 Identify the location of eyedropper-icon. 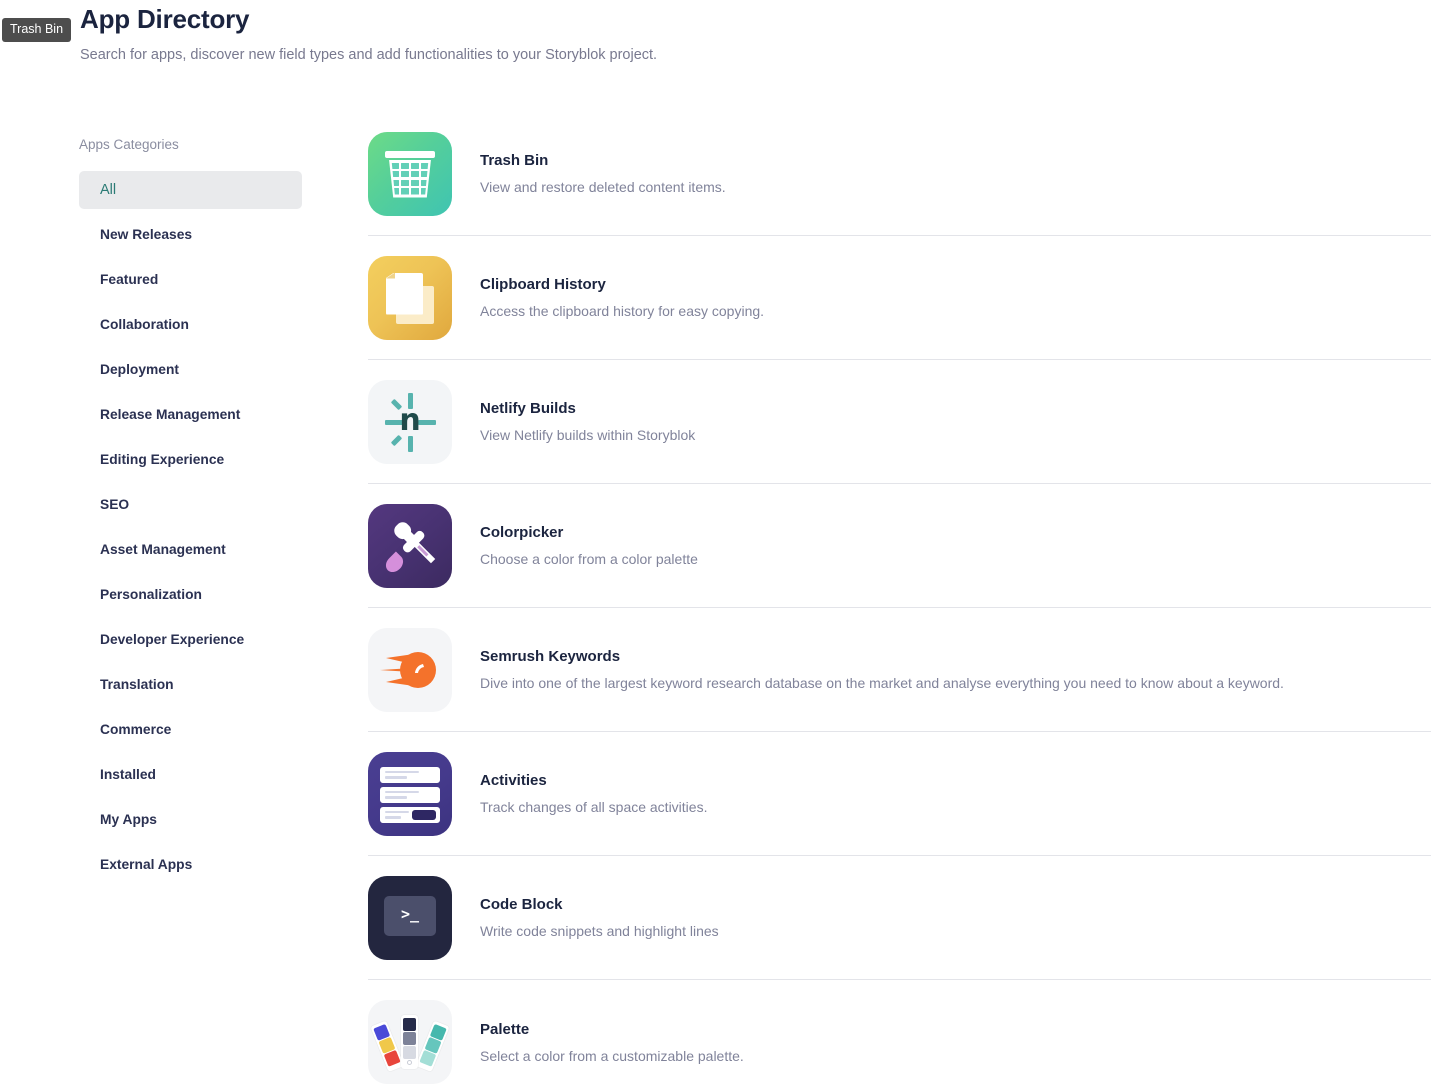
(410, 545).